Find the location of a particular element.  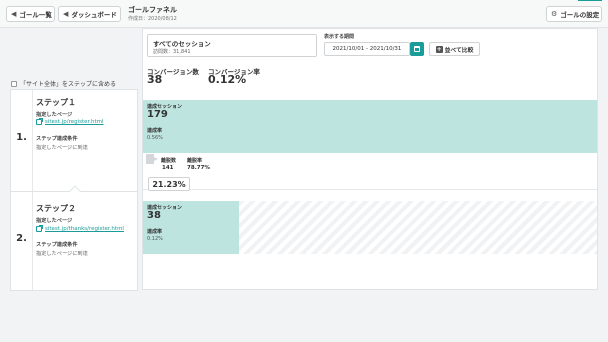

calendar-icon is located at coordinates (417, 49).